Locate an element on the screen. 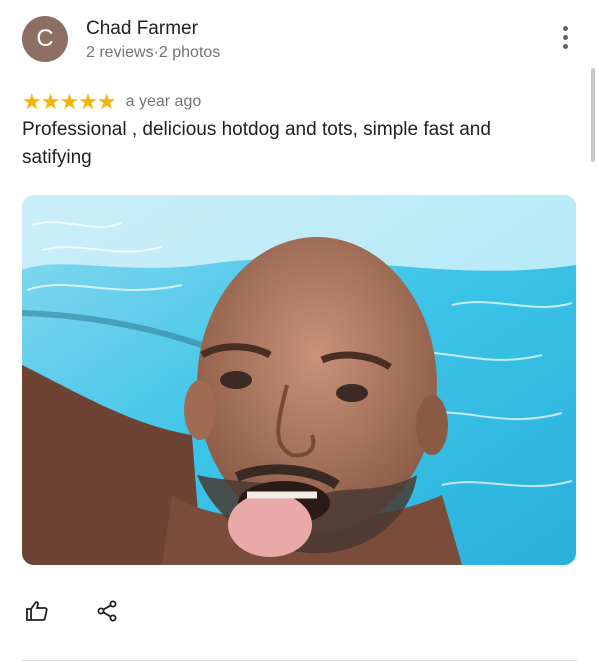  reviewer-stats: 2 reviews·2 photos is located at coordinates (153, 52).